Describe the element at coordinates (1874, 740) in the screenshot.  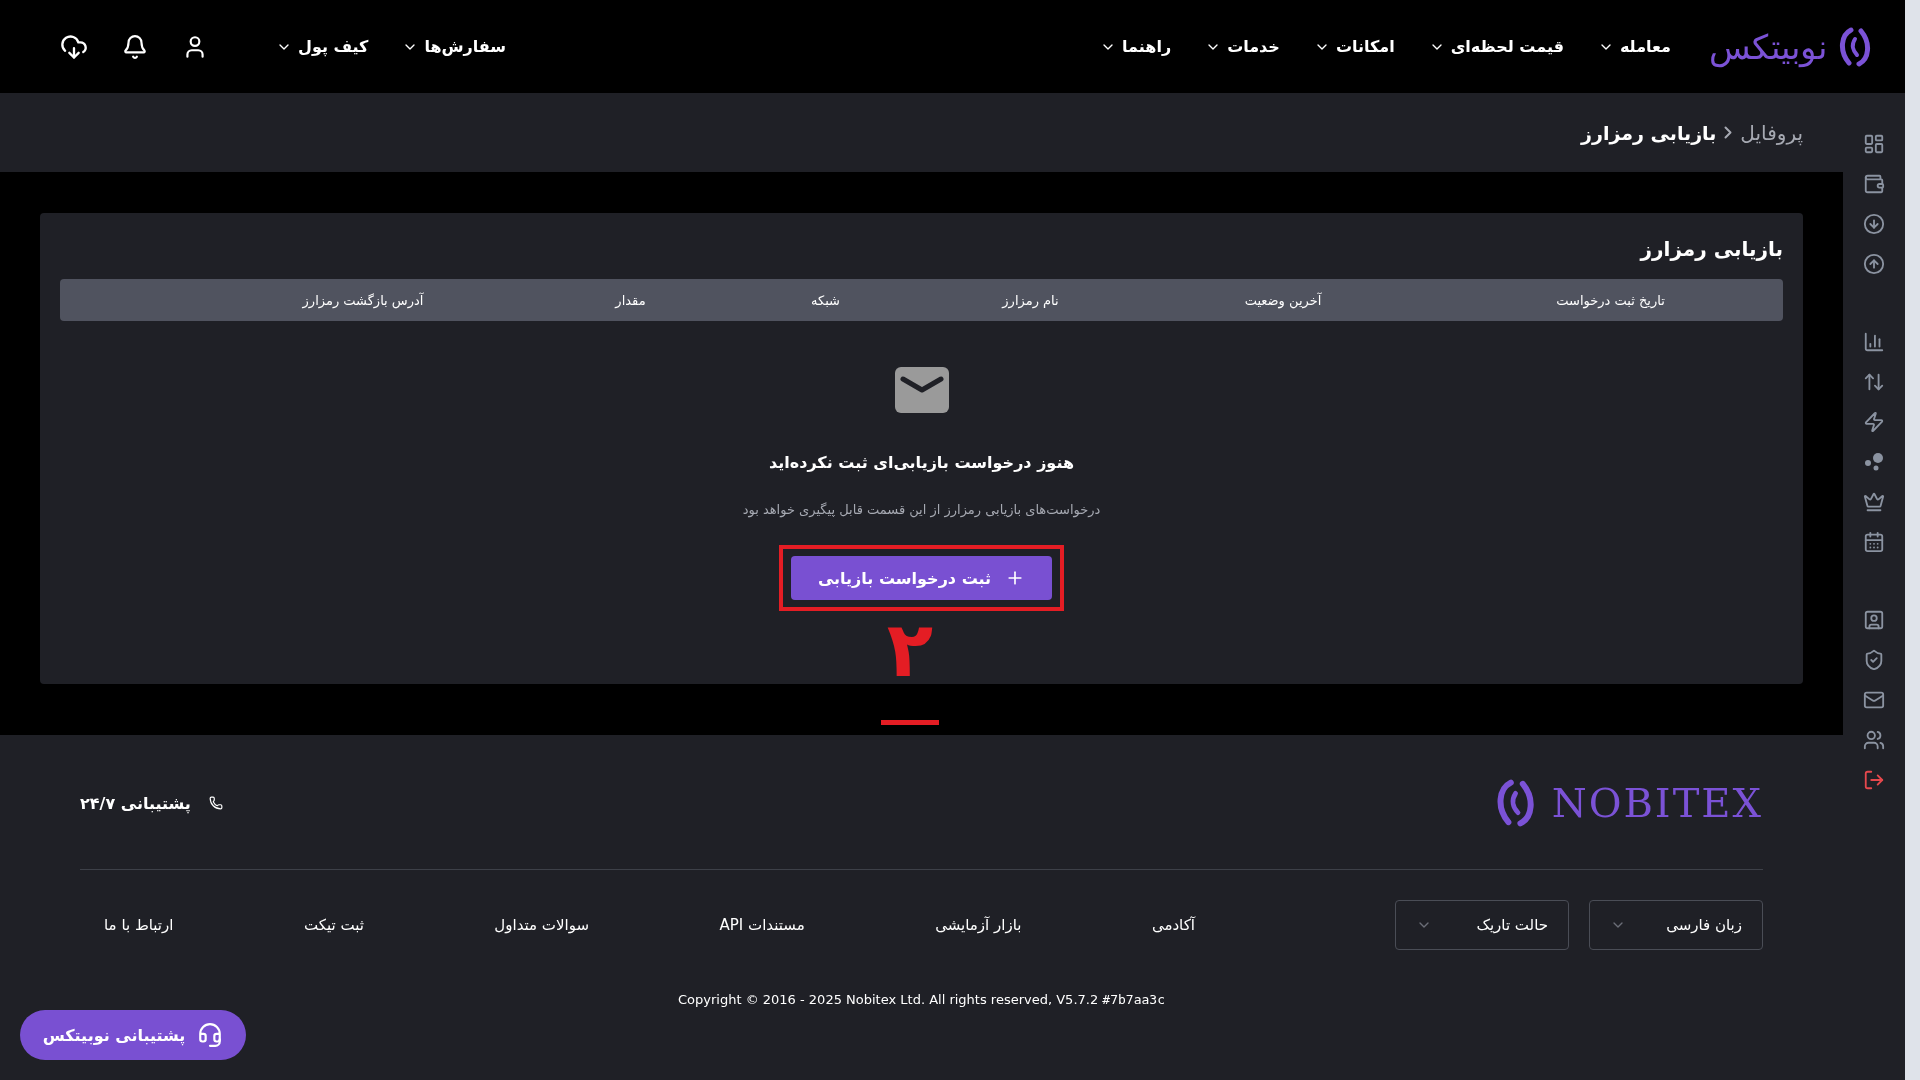
I see `users-icon` at that location.